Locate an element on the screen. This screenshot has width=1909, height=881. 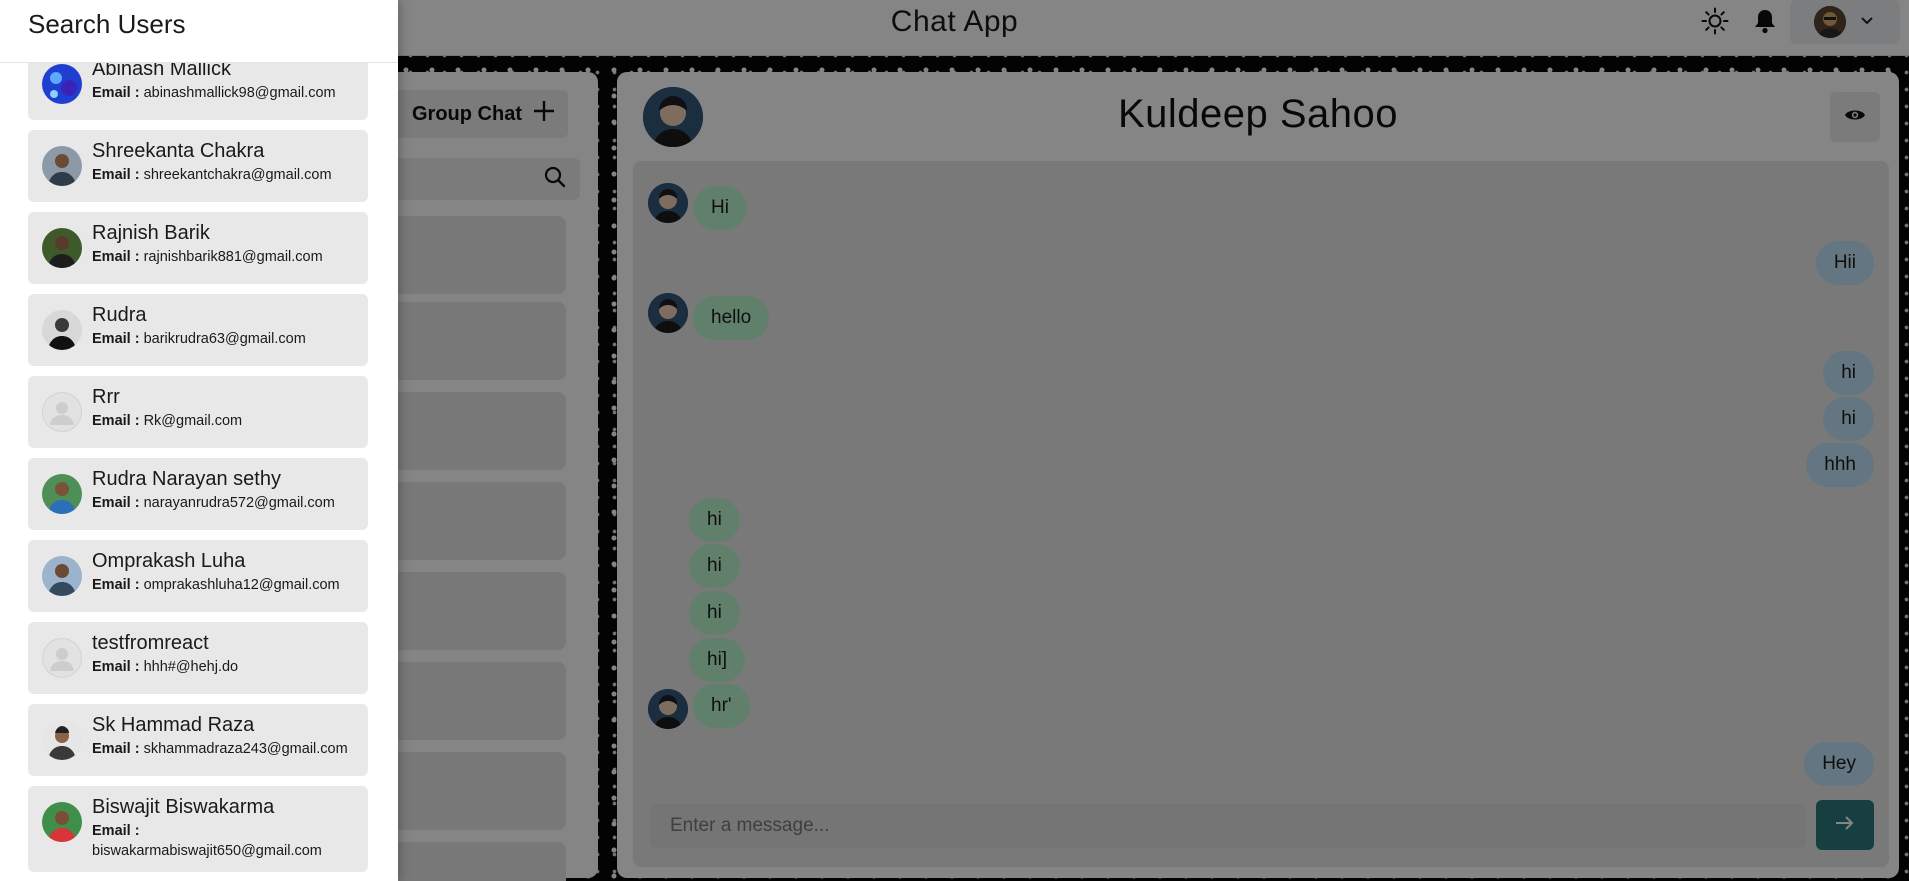
user-name: Rajnish Barik is located at coordinates (151, 233).